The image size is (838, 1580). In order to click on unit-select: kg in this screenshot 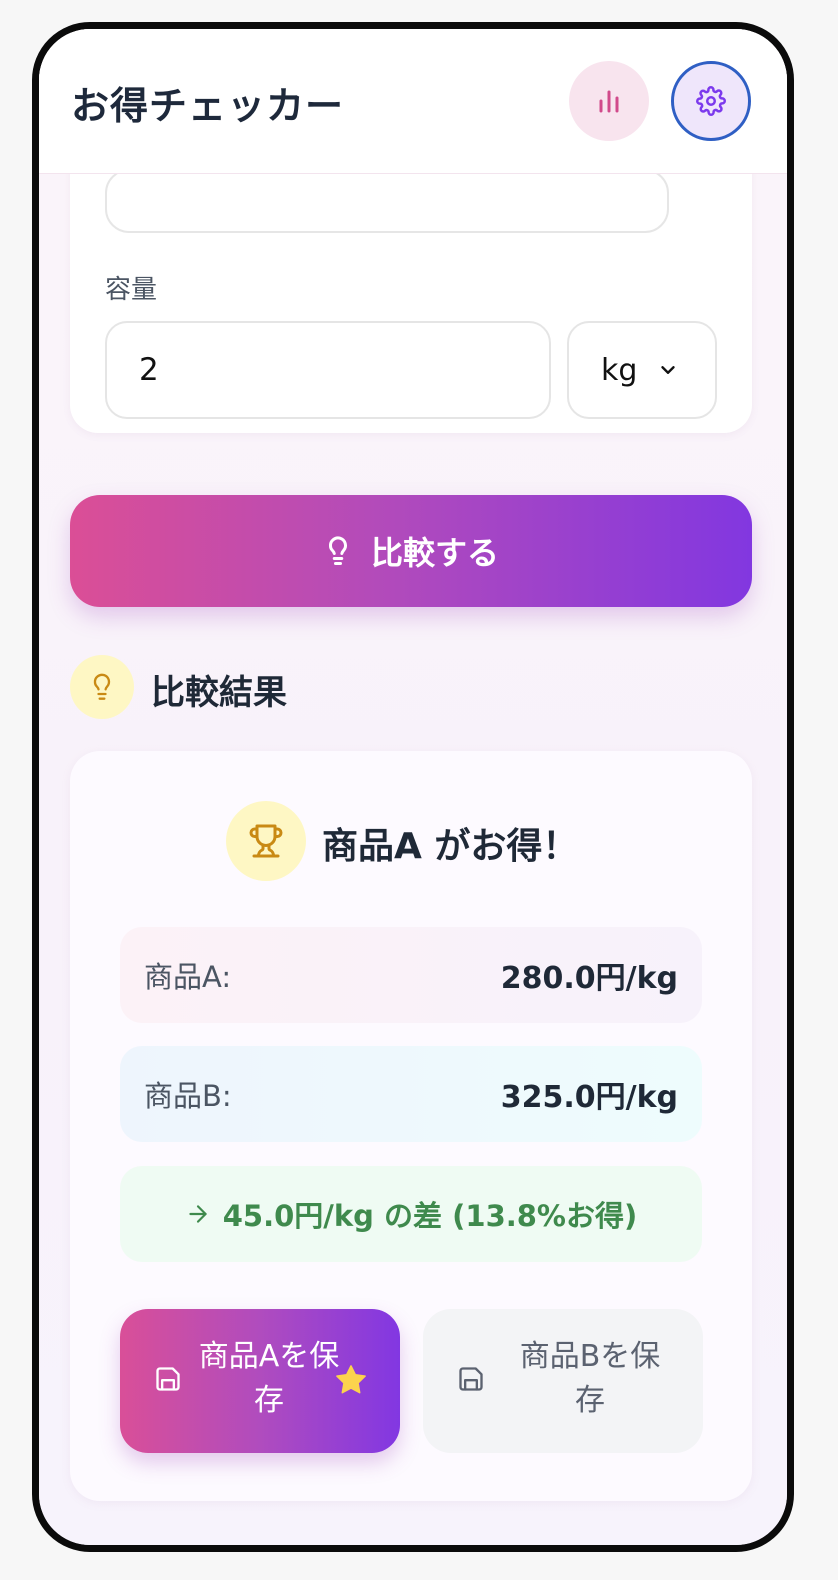, I will do `click(642, 370)`.